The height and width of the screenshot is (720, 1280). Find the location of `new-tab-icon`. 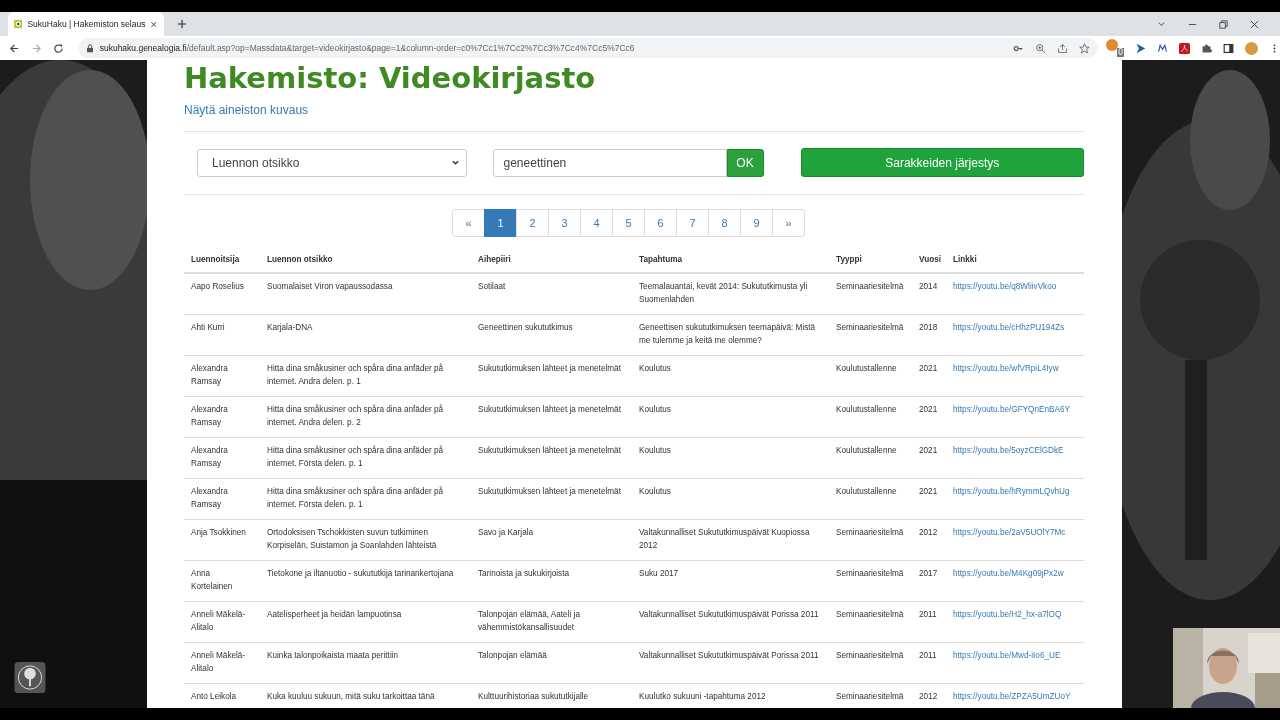

new-tab-icon is located at coordinates (182, 24).